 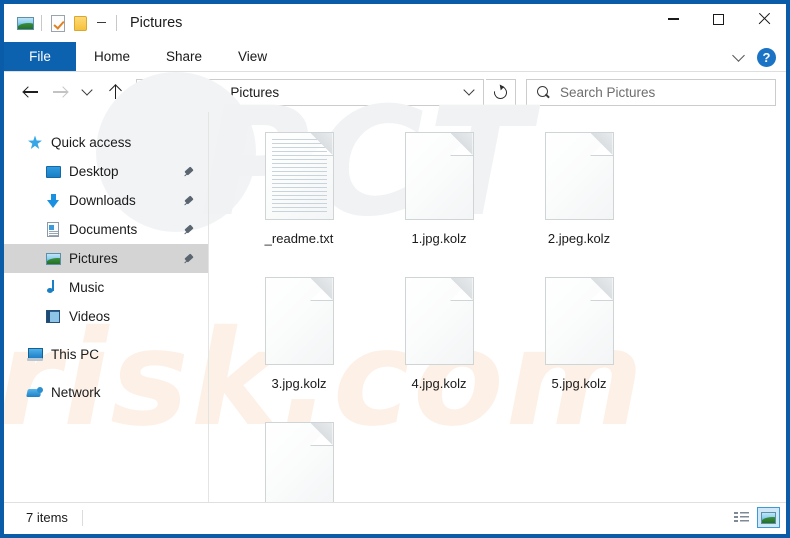 I want to click on sidebar-label-music: Music, so click(x=87, y=287).